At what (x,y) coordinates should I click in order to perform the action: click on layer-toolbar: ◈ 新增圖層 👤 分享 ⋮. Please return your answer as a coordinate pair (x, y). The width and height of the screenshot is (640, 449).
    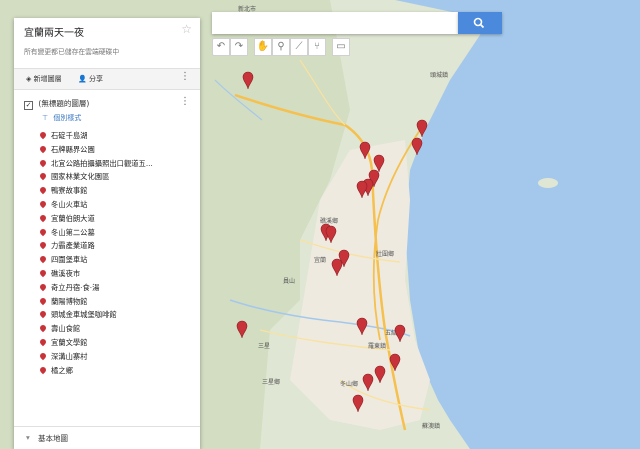
    Looking at the image, I should click on (107, 79).